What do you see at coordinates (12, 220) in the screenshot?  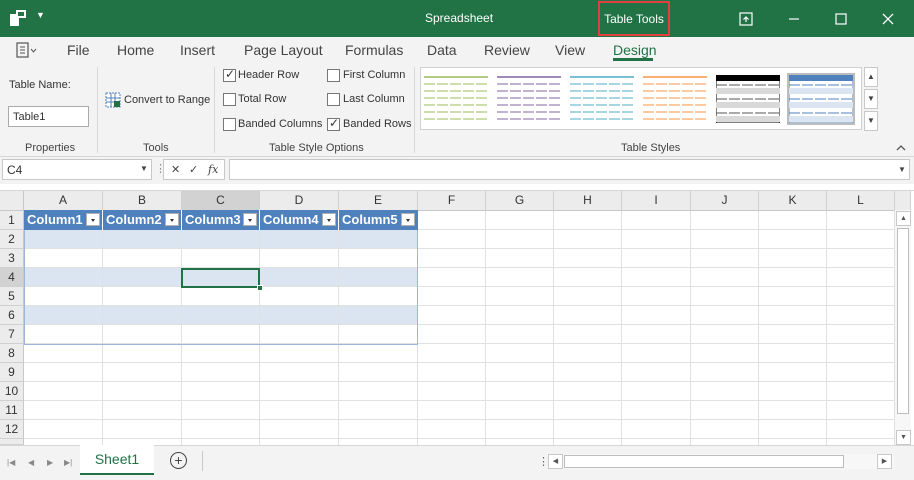 I see `row-header-1: 1` at bounding box center [12, 220].